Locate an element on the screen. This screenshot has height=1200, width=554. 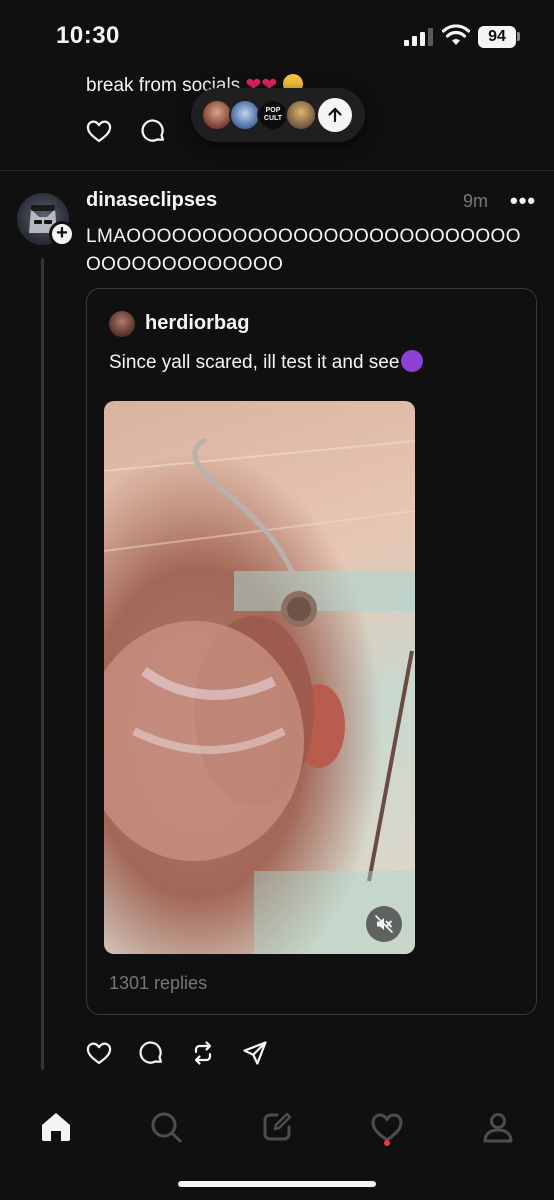
repost-button is located at coordinates (203, 1053).